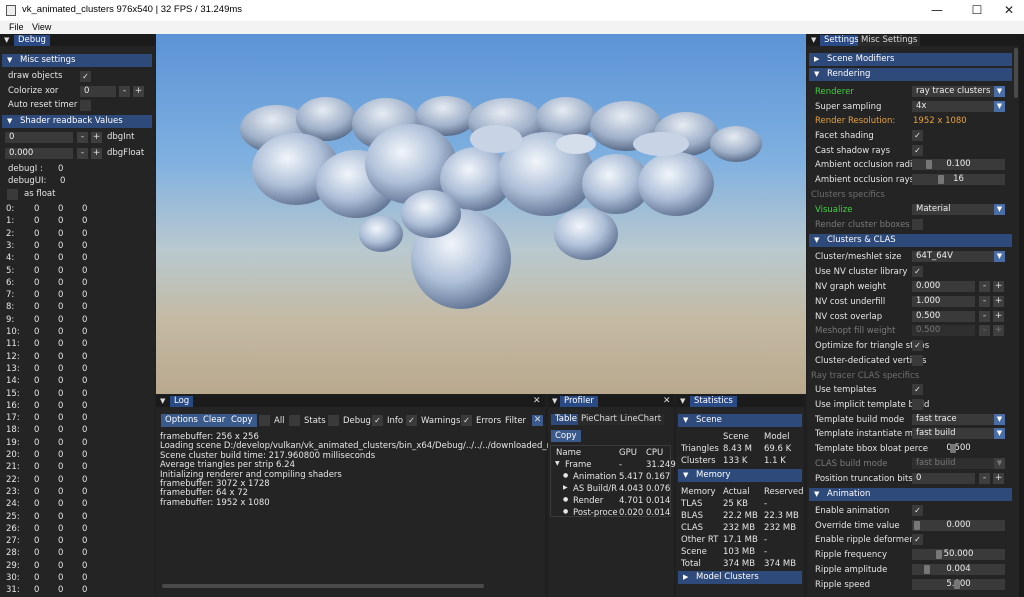 The image size is (1024, 597). I want to click on nv-graph-weight-minus: -, so click(984, 286).